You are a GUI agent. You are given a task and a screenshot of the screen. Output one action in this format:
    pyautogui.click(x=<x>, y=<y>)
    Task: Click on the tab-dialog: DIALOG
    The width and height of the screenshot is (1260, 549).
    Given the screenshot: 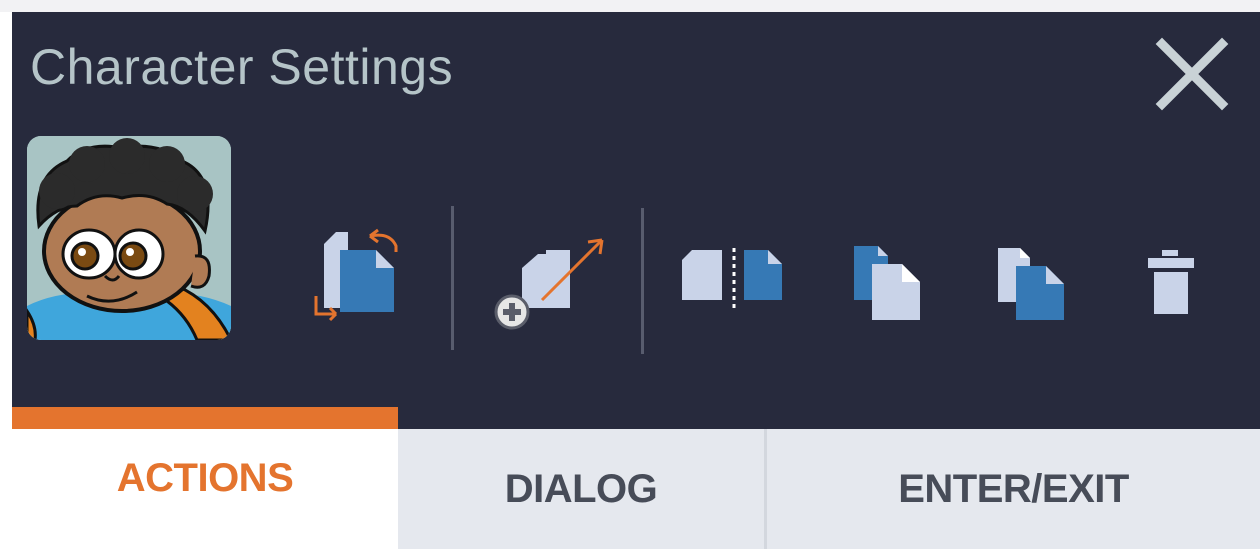 What is the action you would take?
    pyautogui.click(x=581, y=489)
    